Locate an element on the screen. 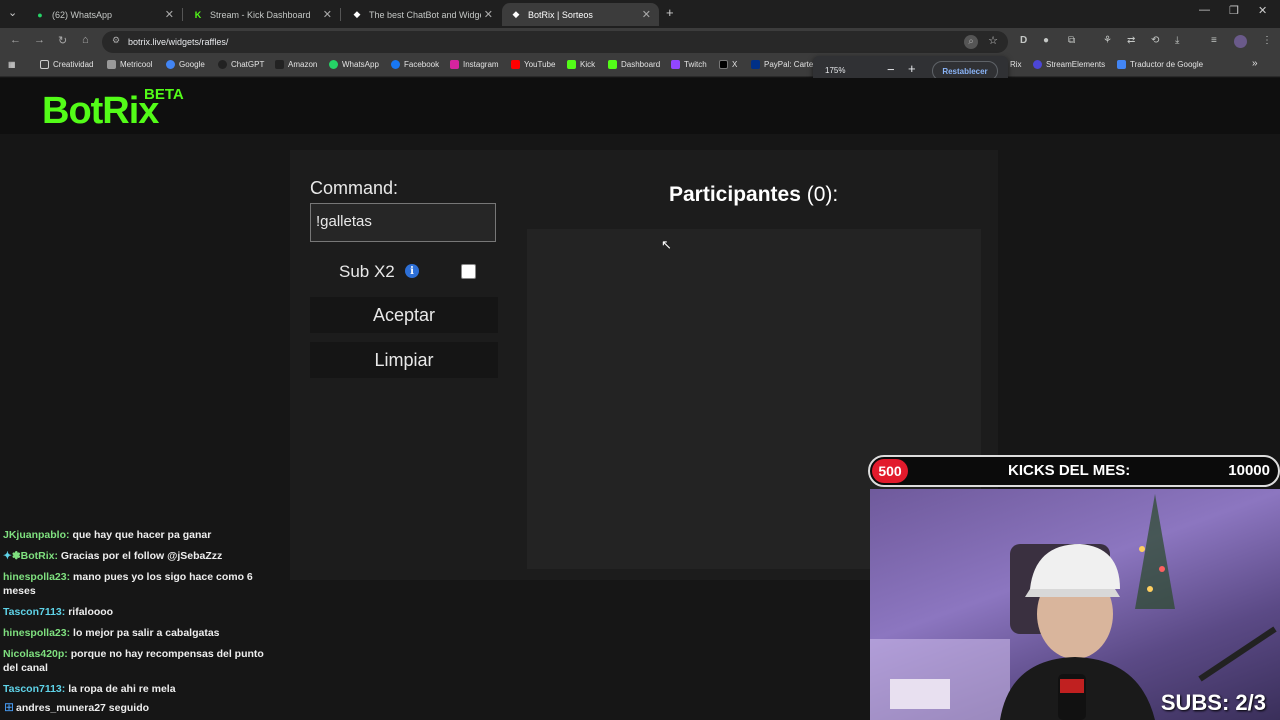 This screenshot has height=720, width=1280. bookmark-youtube: YouTube is located at coordinates (533, 64).